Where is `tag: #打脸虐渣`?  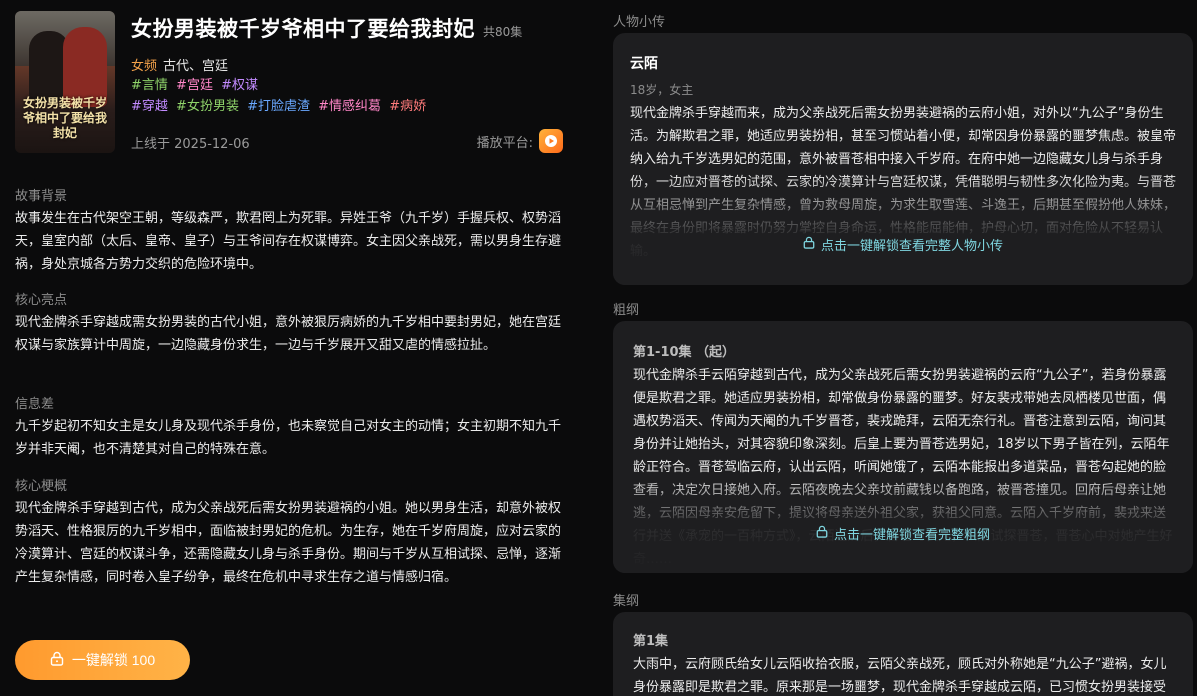 tag: #打脸虐渣 is located at coordinates (278, 106).